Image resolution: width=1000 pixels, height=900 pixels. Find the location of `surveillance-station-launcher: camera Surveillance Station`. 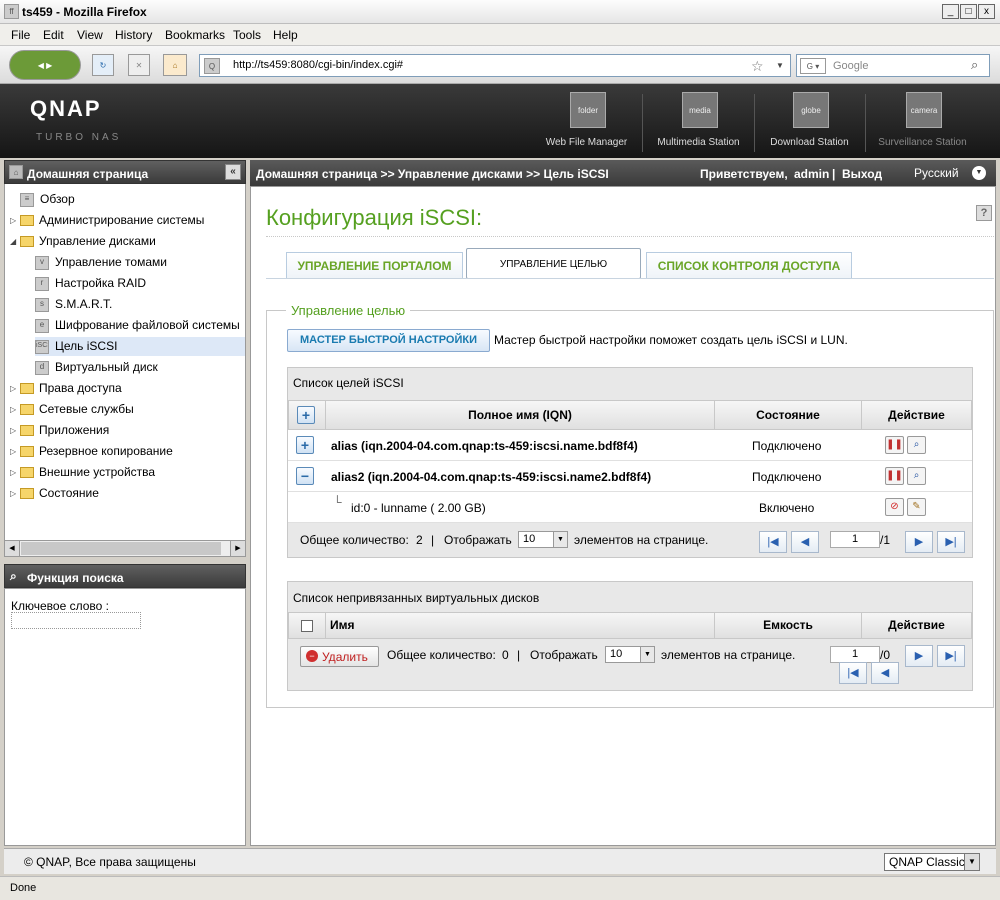

surveillance-station-launcher: camera Surveillance Station is located at coordinates (922, 120).